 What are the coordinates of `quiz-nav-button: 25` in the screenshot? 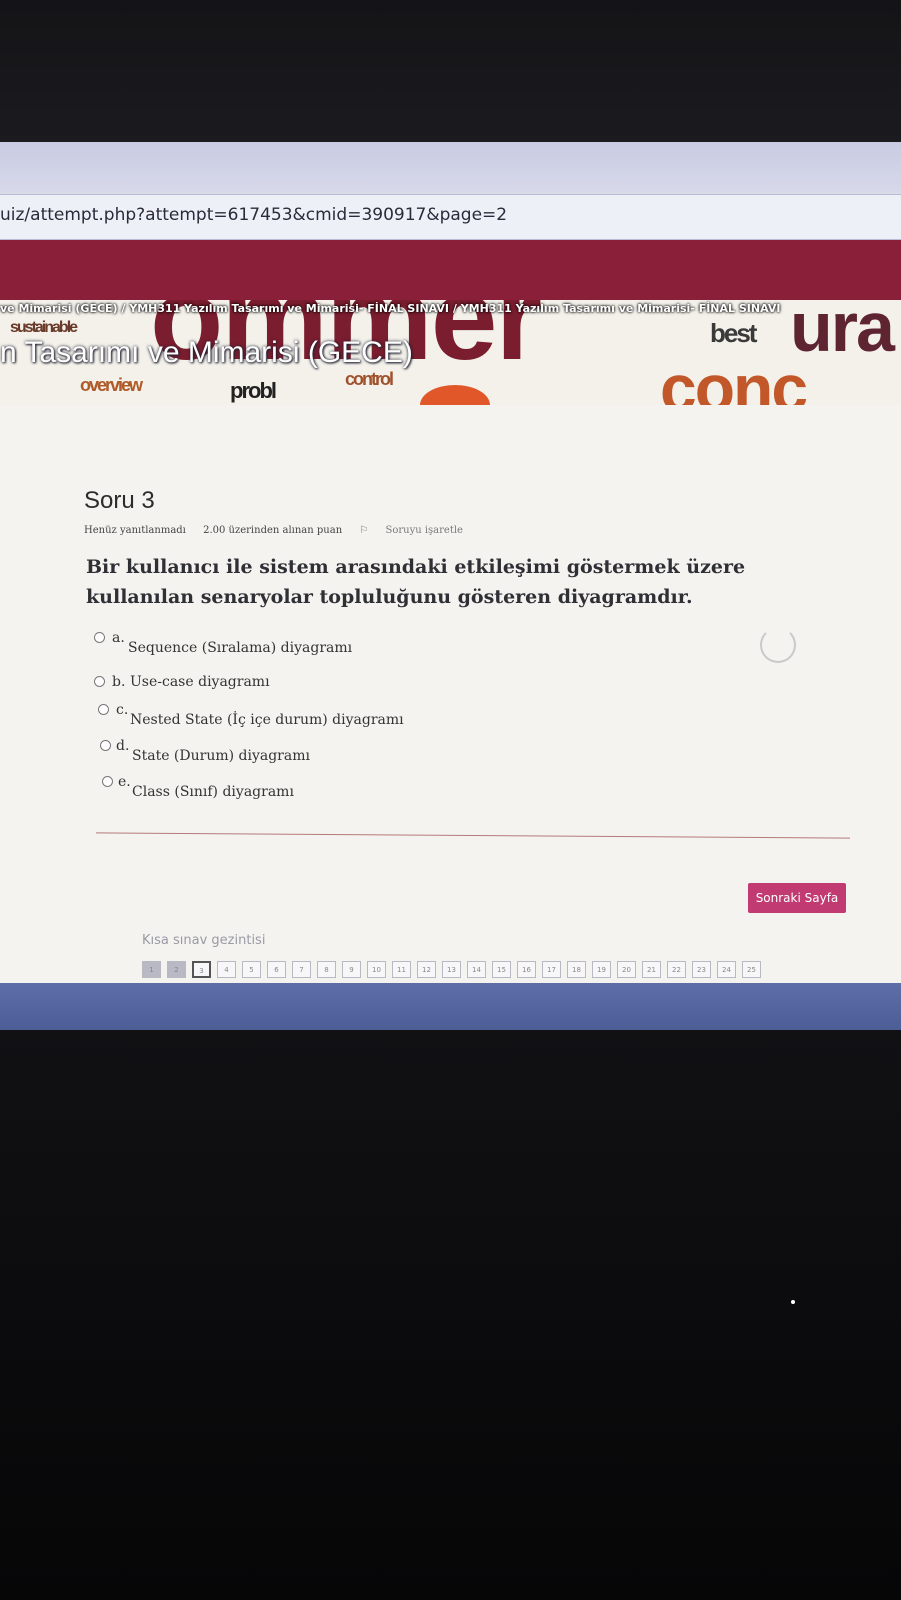 It's located at (751, 969).